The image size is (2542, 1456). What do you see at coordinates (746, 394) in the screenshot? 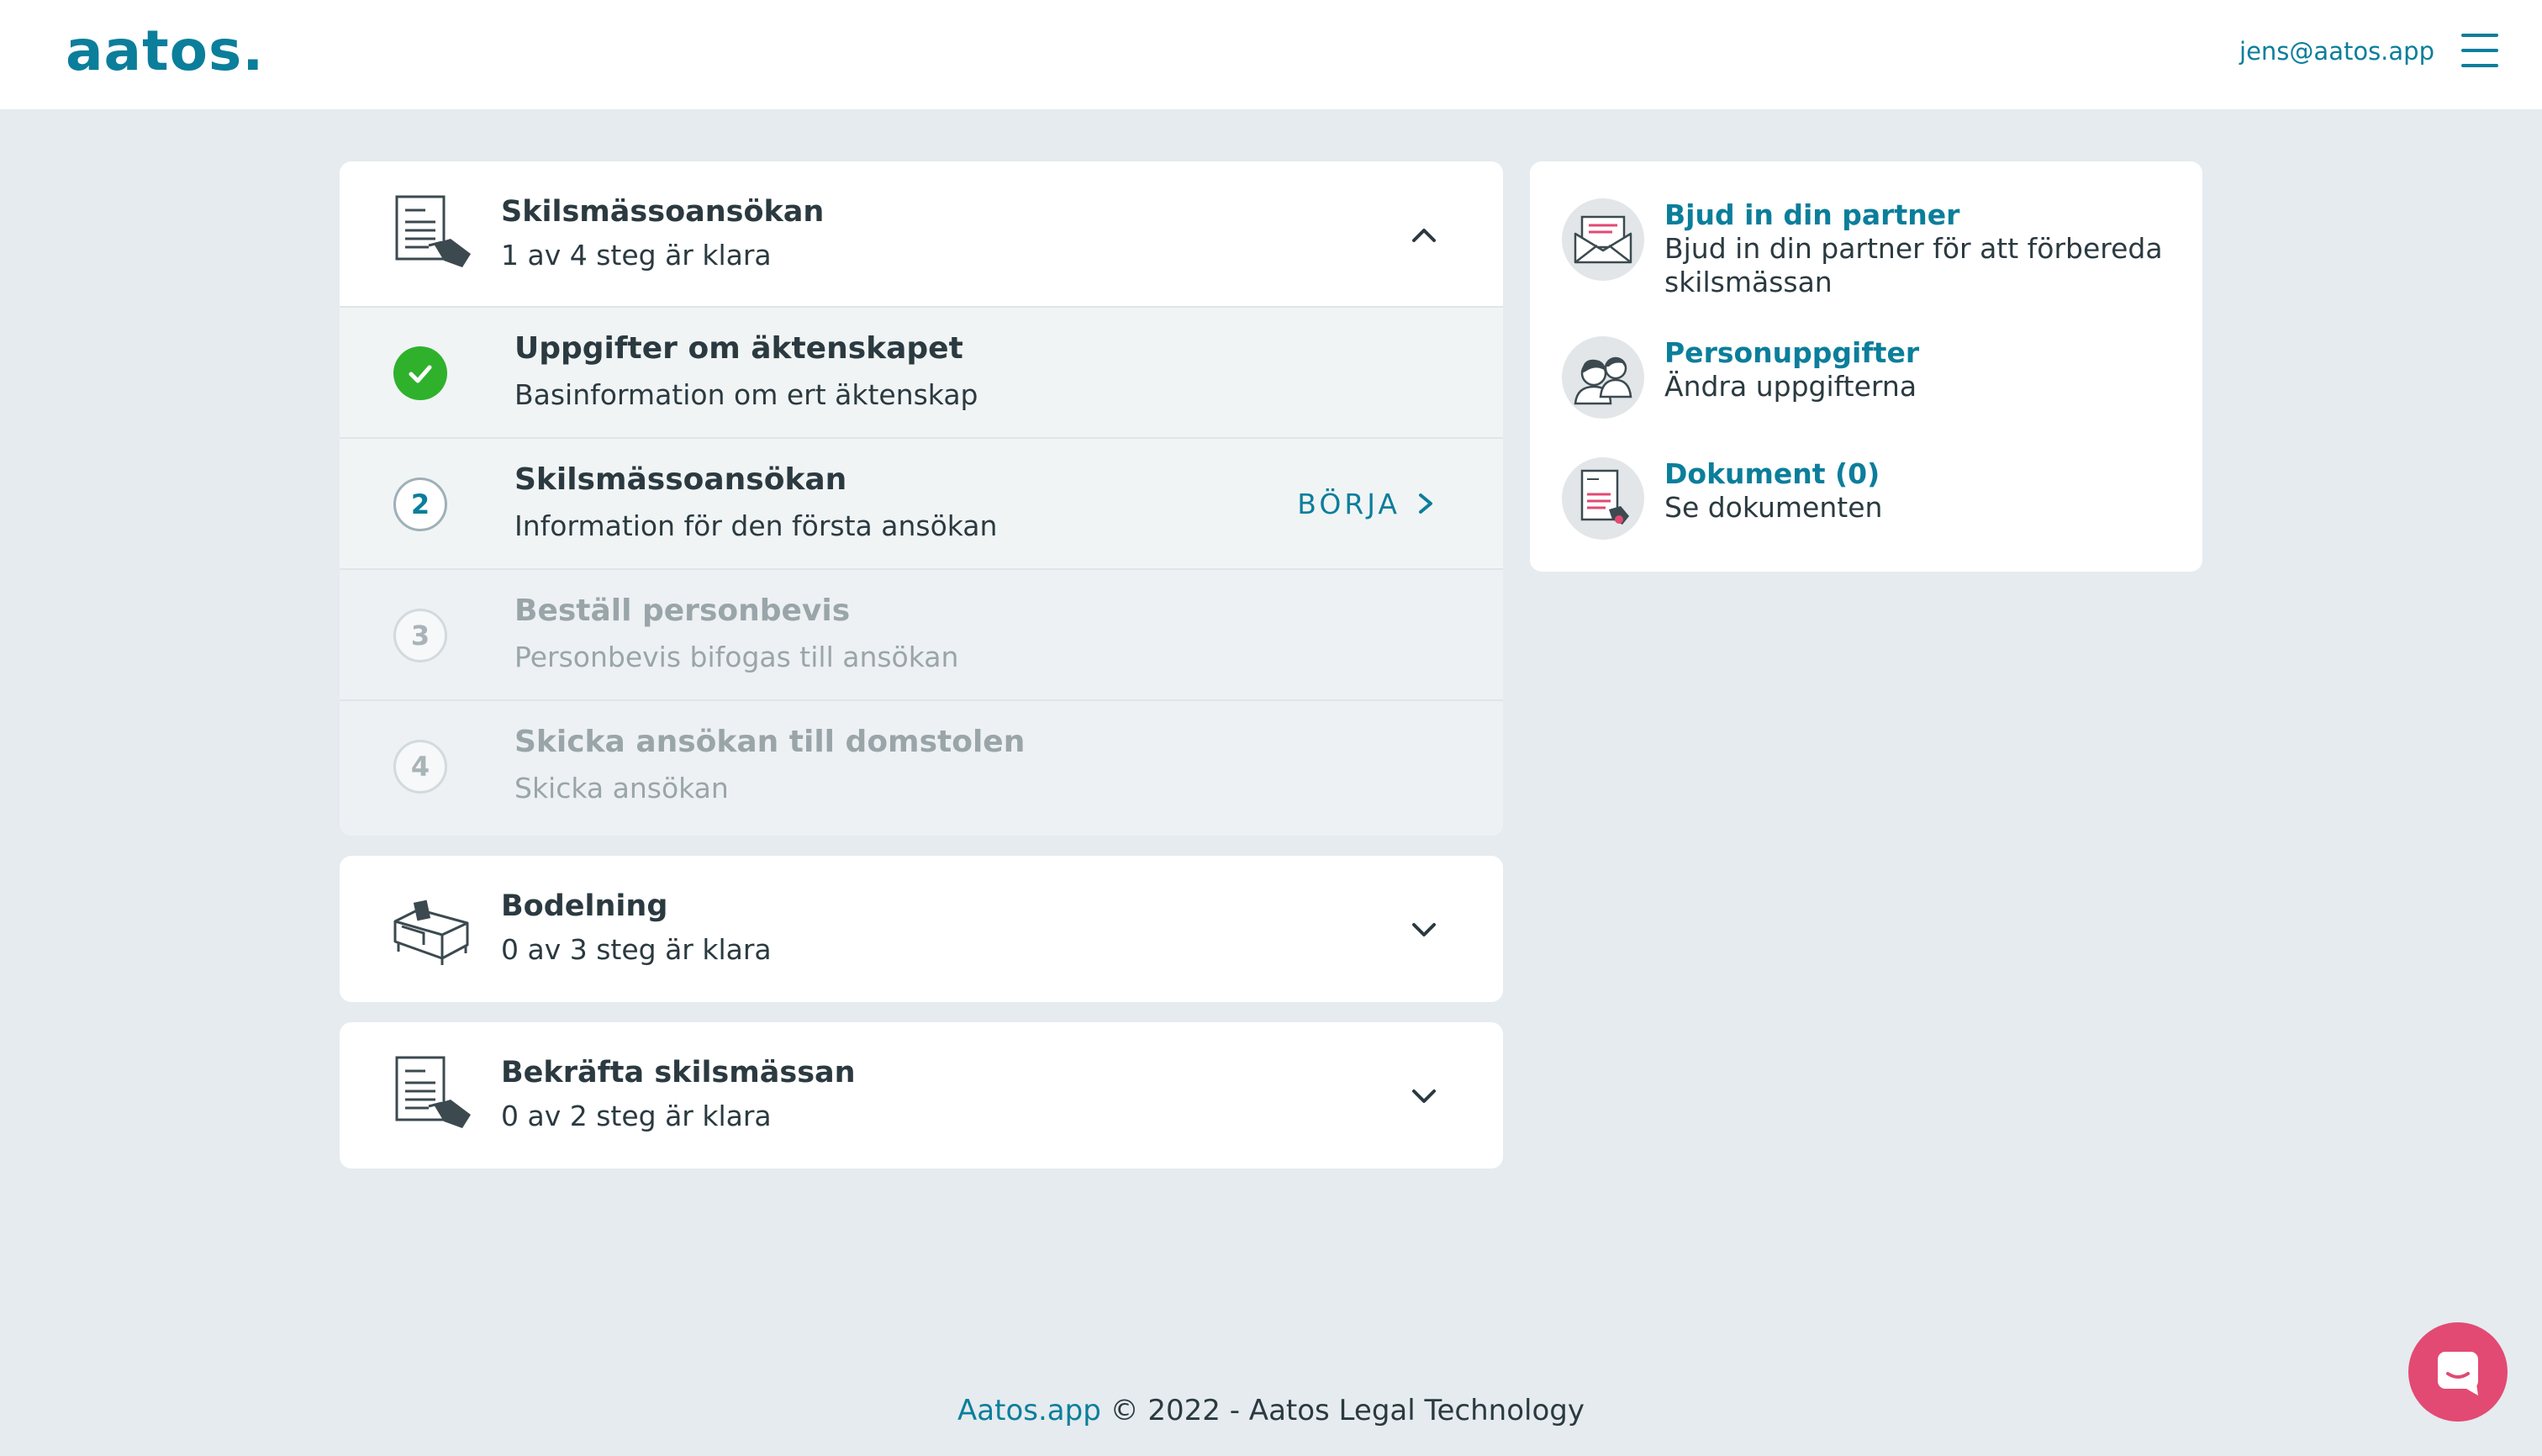
I see `step-subtitle: Basinformation om ert äktenskap` at bounding box center [746, 394].